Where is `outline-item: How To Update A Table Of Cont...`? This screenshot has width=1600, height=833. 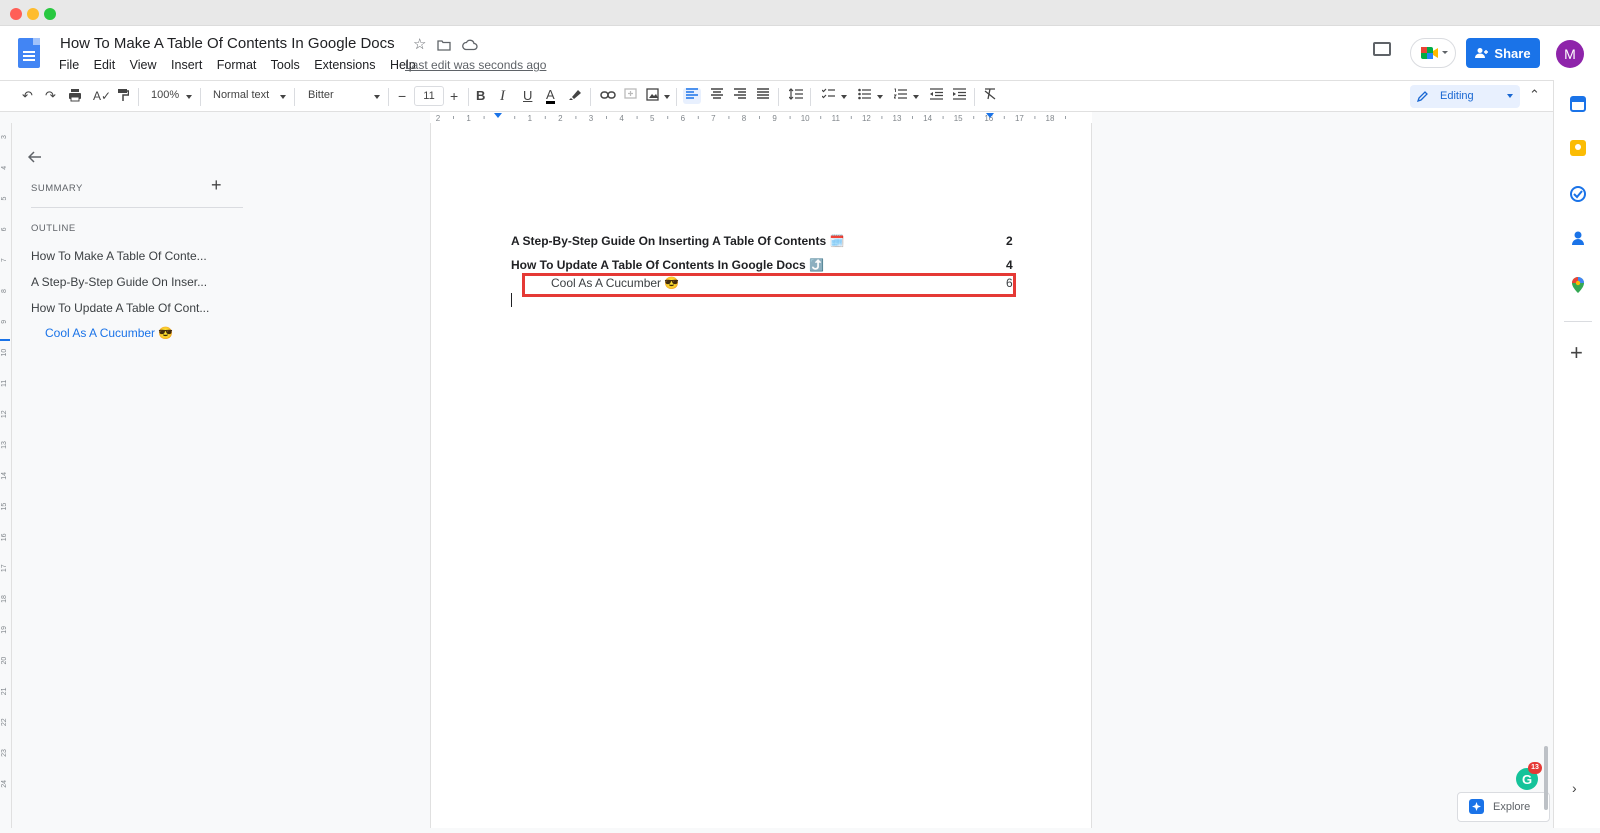
outline-item: How To Update A Table Of Cont... is located at coordinates (131, 308).